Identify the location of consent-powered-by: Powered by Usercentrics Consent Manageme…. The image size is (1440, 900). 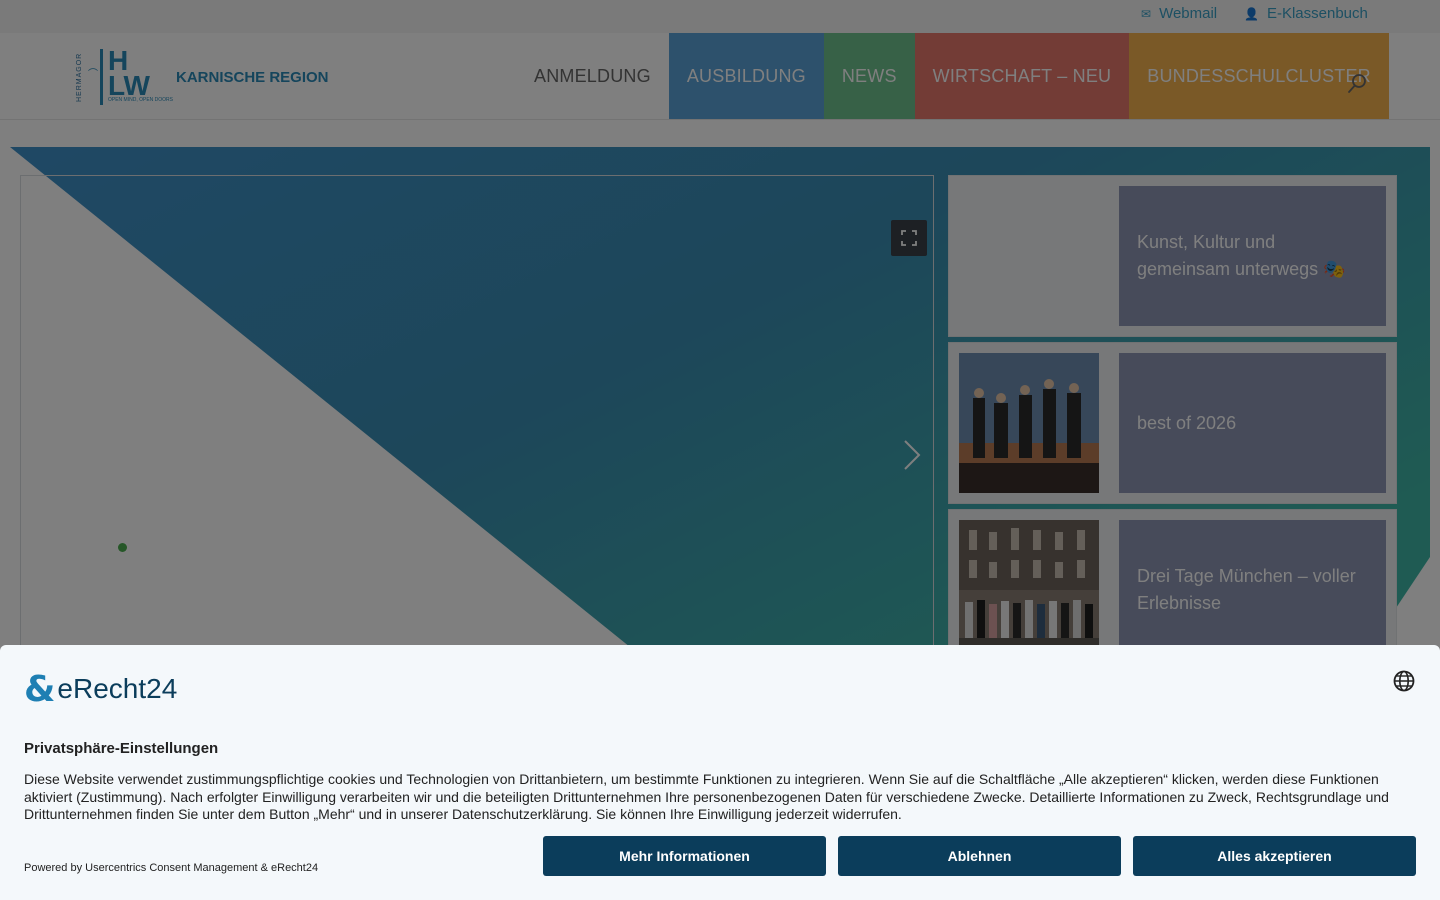
(171, 868).